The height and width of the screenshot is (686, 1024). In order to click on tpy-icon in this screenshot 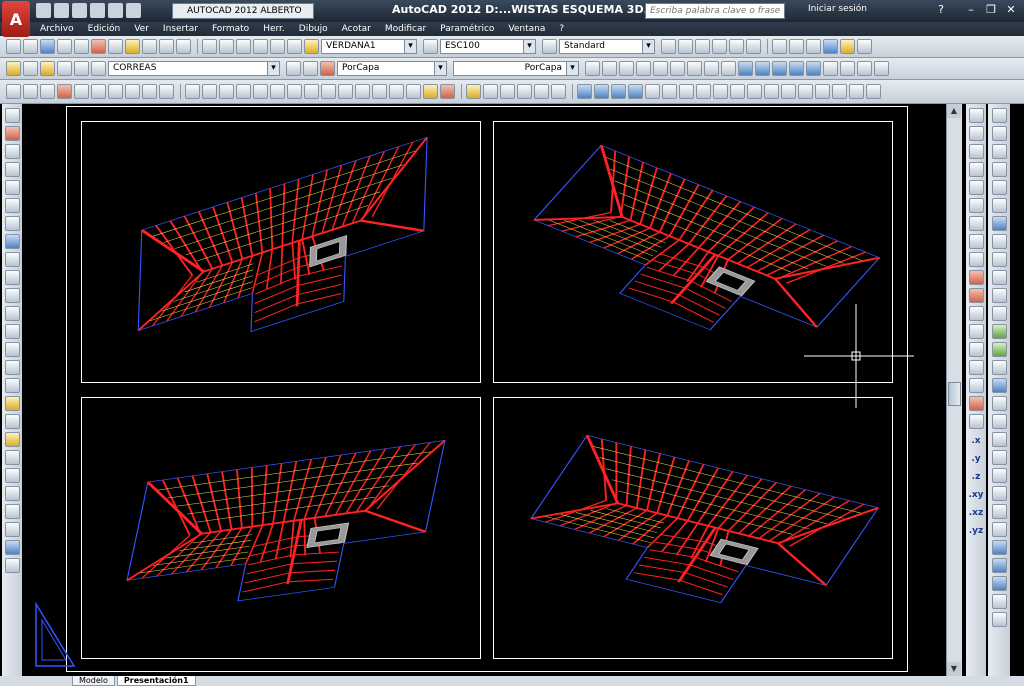, I will do `click(166, 91)`.